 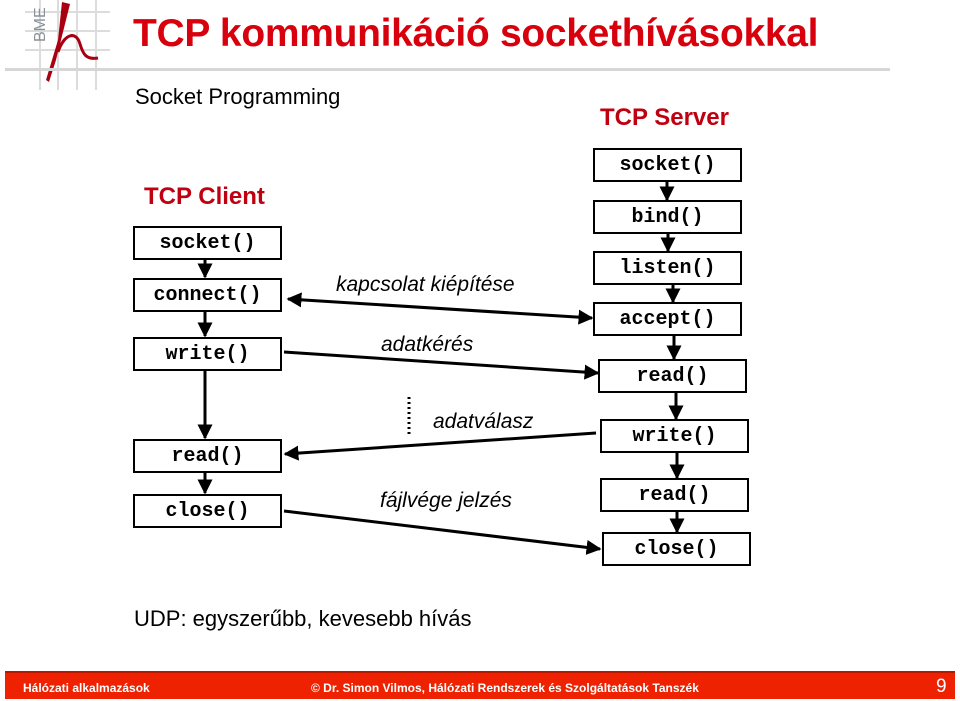 What do you see at coordinates (86, 688) in the screenshot?
I see `footer-course-name: Hálózati alkalmazások` at bounding box center [86, 688].